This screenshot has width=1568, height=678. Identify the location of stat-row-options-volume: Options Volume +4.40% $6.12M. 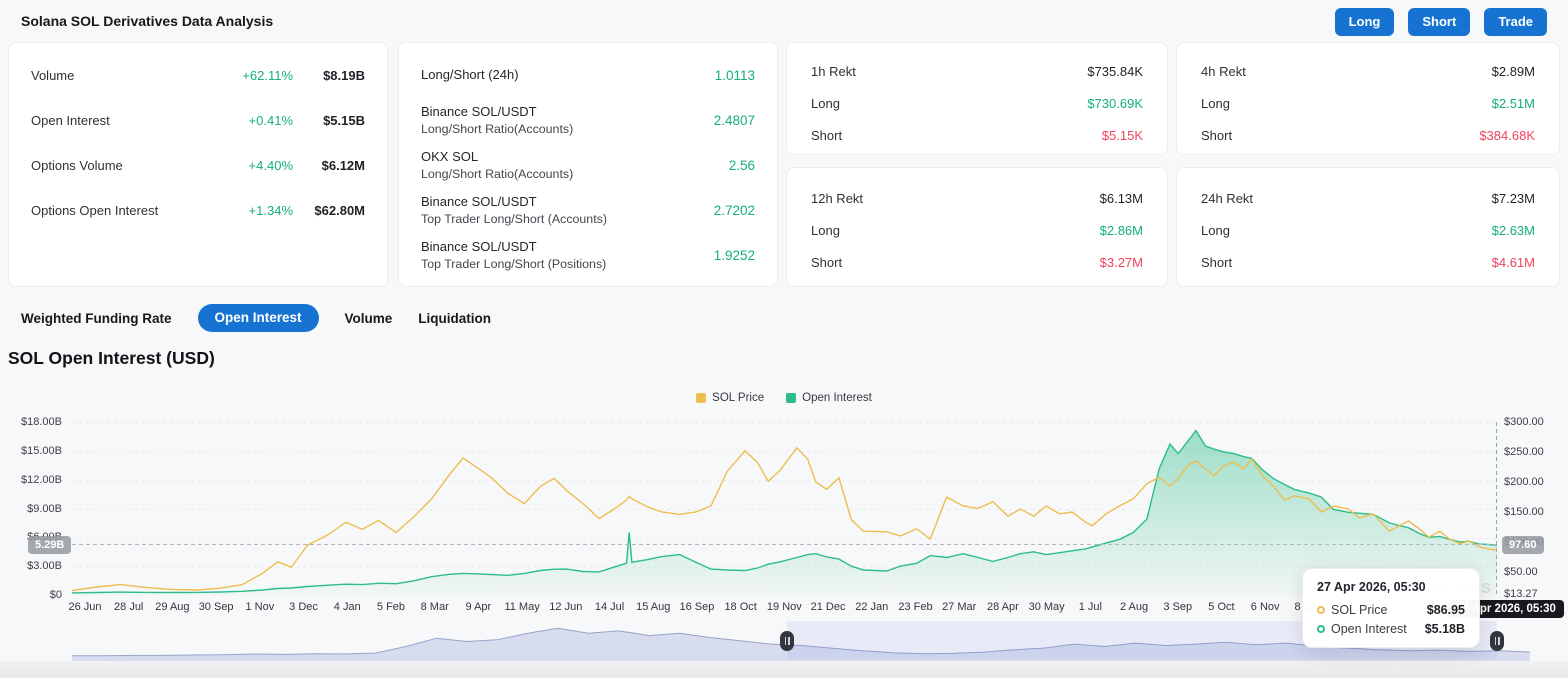
(198, 165).